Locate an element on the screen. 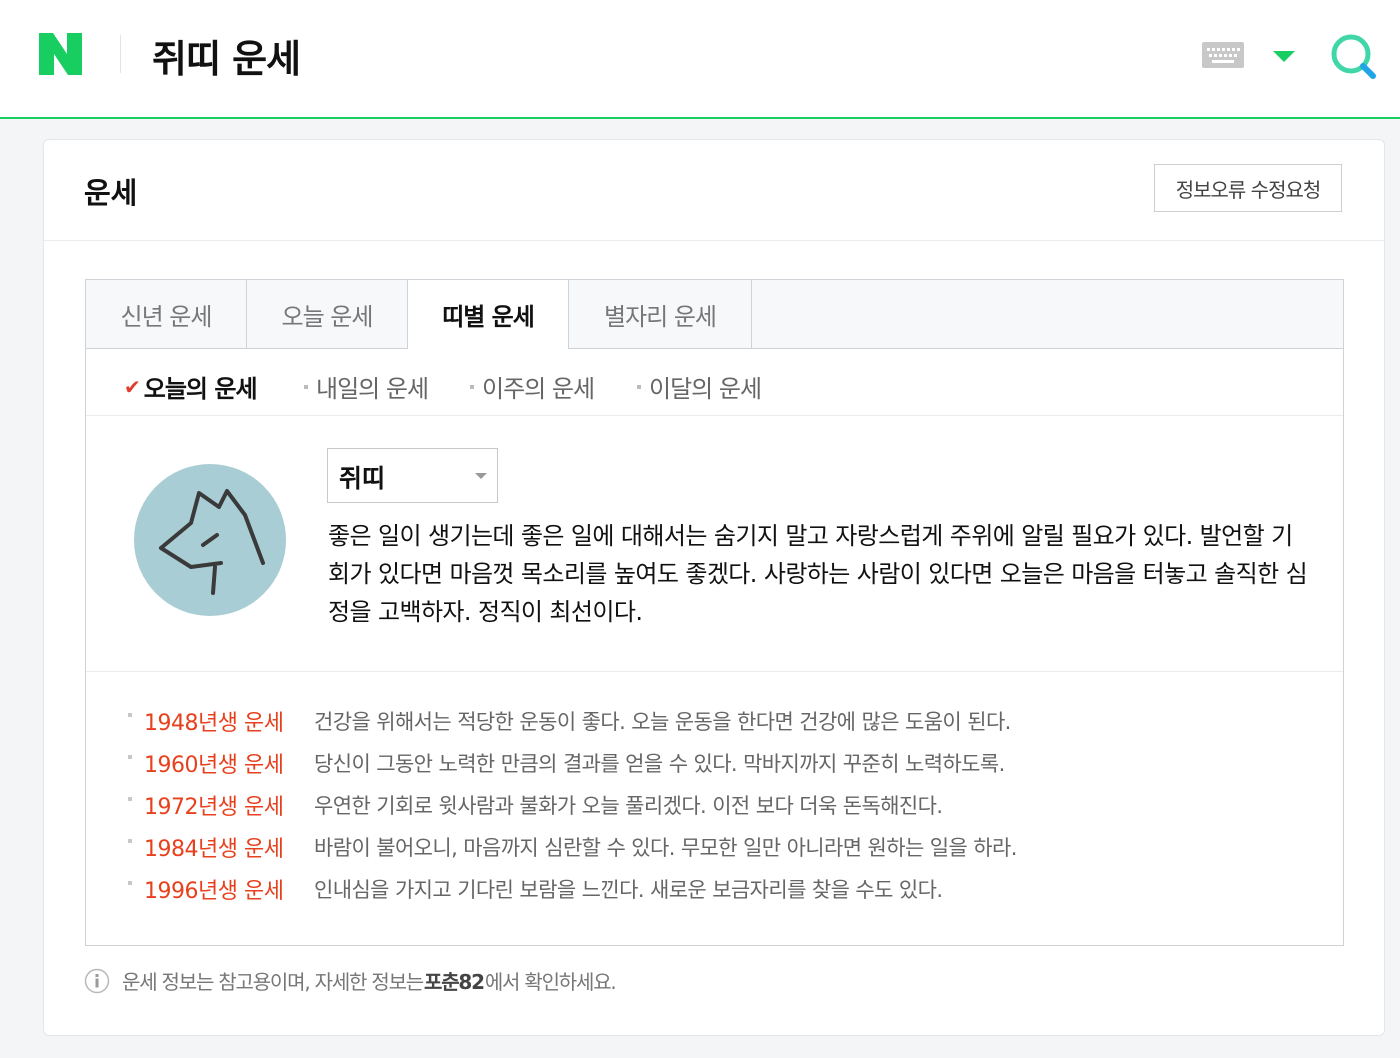  caret-down-icon is located at coordinates (1284, 56).